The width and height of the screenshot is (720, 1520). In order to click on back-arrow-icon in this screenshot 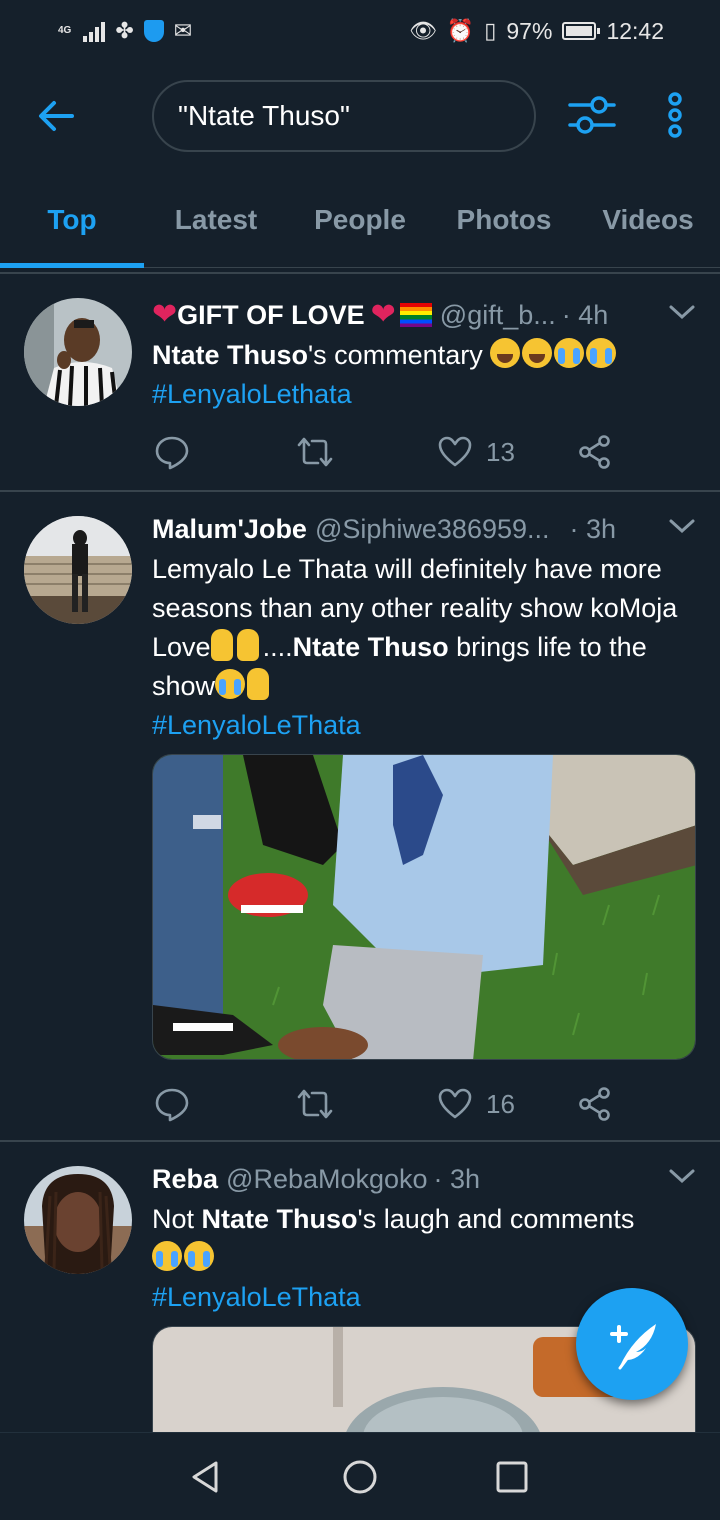, I will do `click(56, 116)`.